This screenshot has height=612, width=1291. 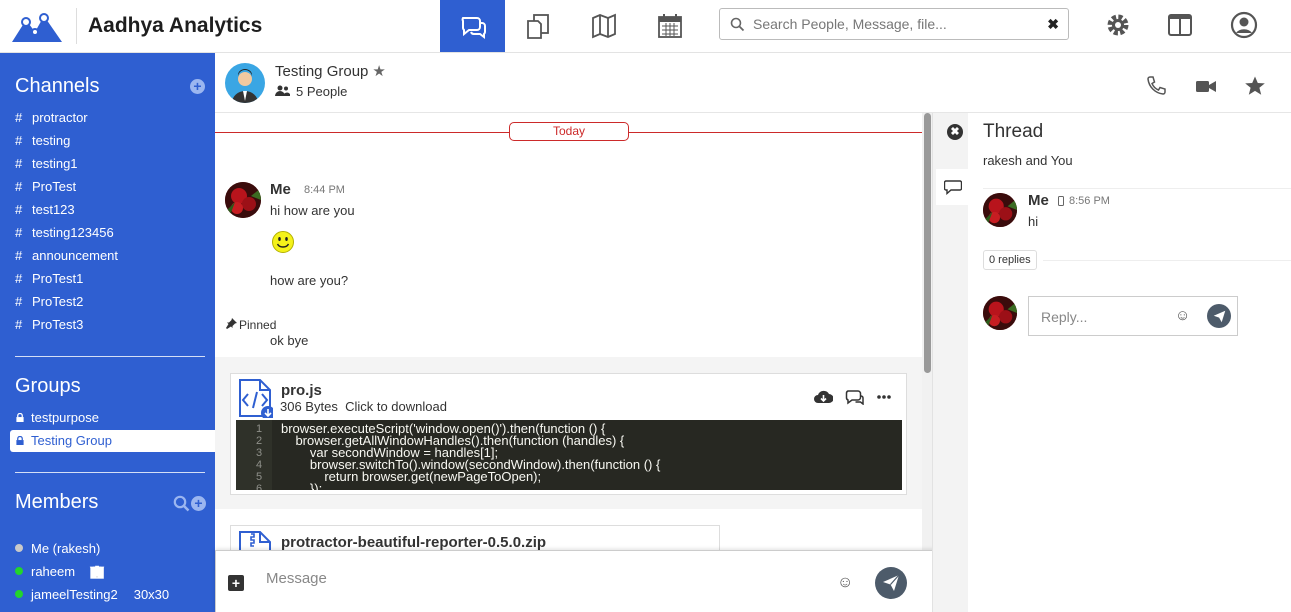 I want to click on more-options-icon, so click(x=884, y=397).